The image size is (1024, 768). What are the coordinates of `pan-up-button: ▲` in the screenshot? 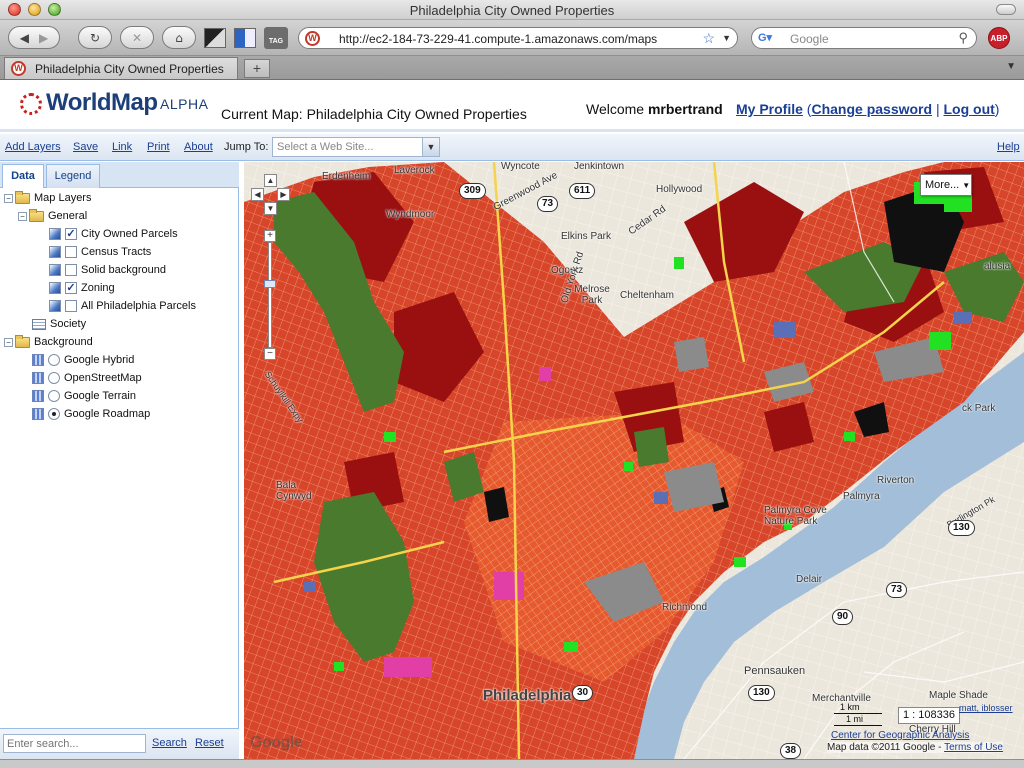 It's located at (270, 180).